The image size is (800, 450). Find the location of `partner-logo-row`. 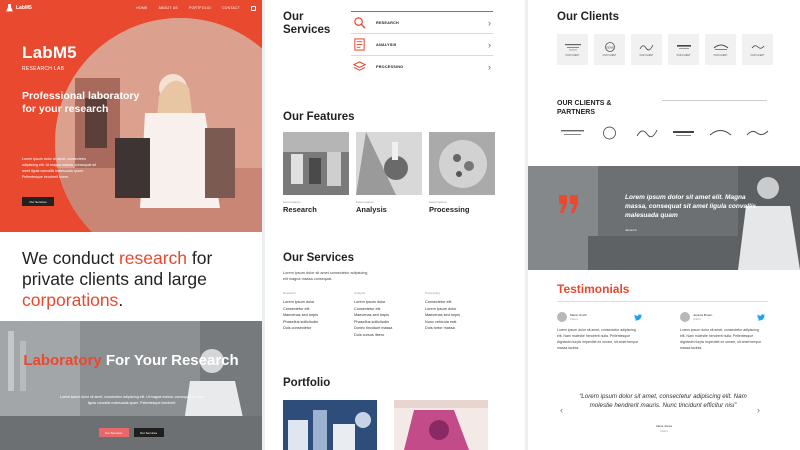

partner-logo-row is located at coordinates (665, 133).